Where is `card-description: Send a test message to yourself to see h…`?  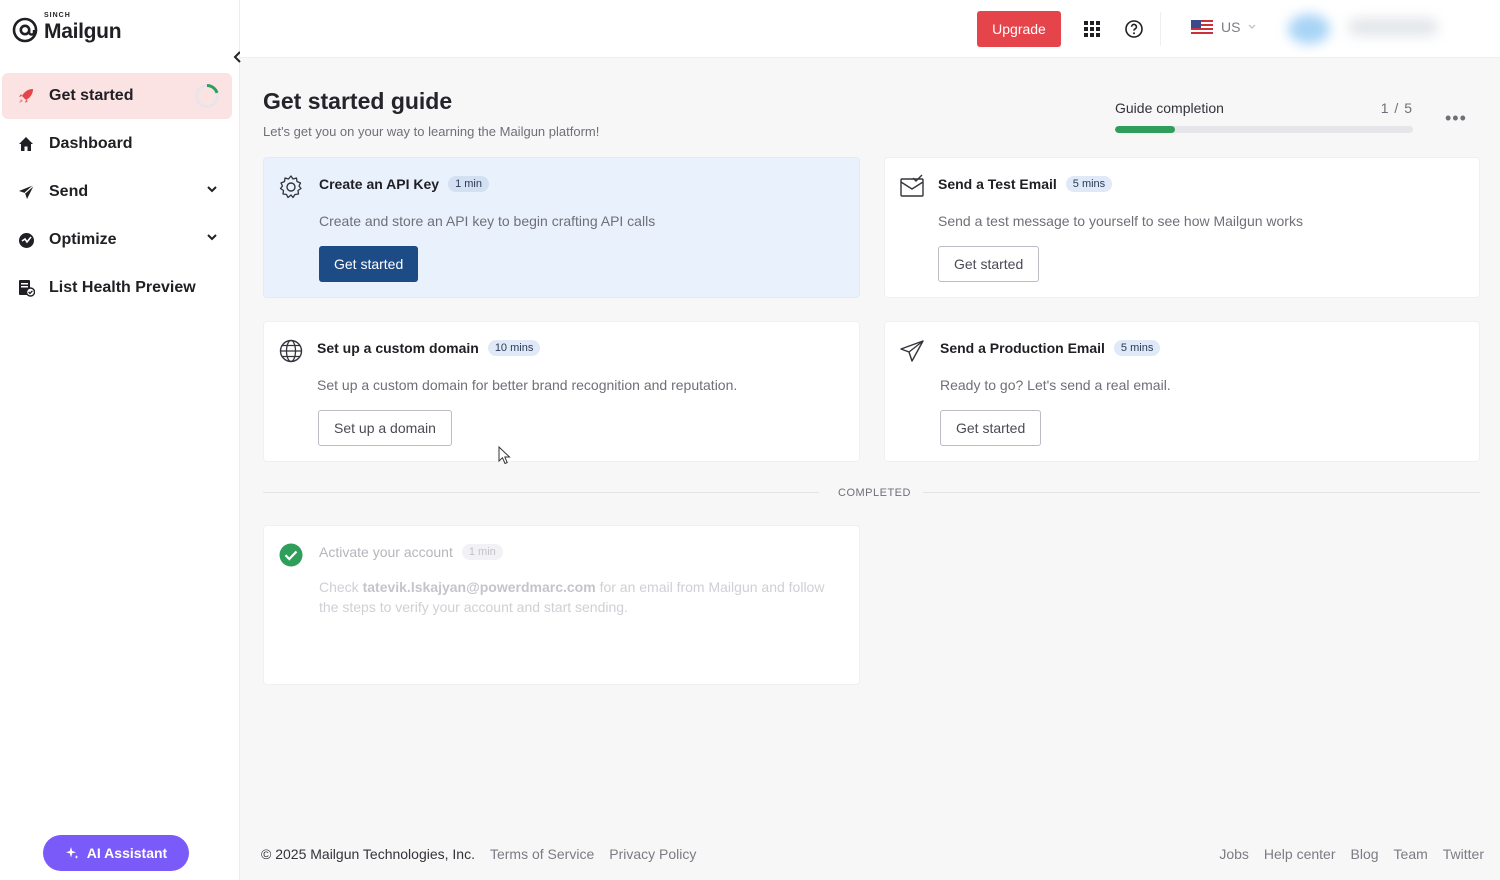
card-description: Send a test message to yourself to see h… is located at coordinates (1120, 221).